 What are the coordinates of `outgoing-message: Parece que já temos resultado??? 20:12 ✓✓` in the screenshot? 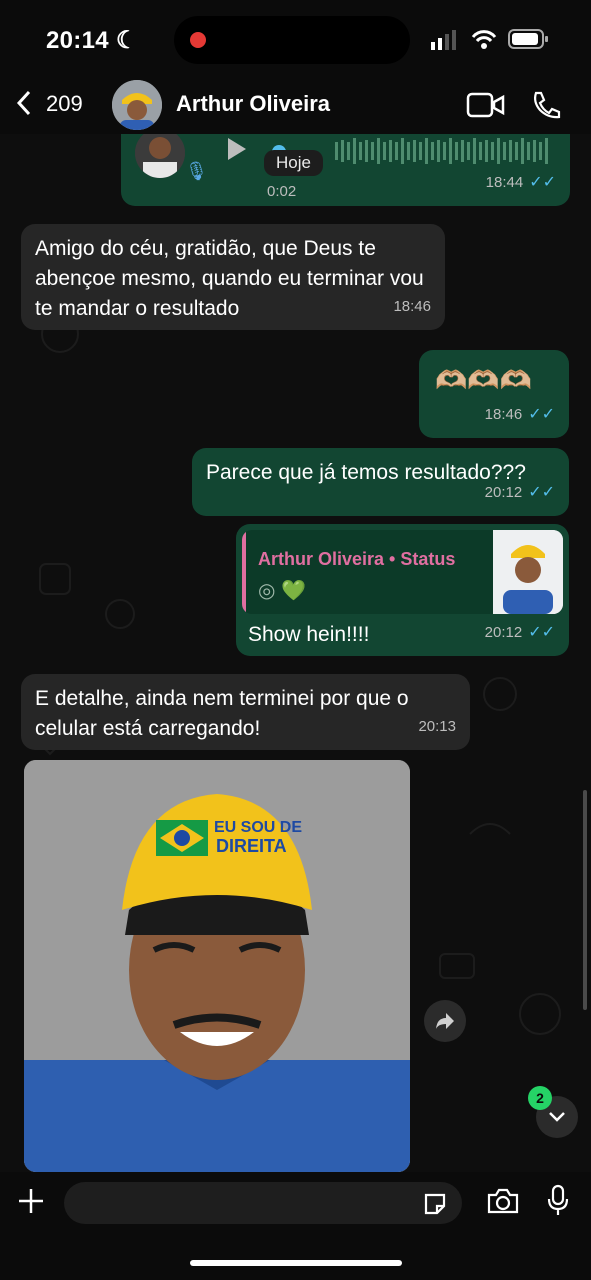 It's located at (380, 482).